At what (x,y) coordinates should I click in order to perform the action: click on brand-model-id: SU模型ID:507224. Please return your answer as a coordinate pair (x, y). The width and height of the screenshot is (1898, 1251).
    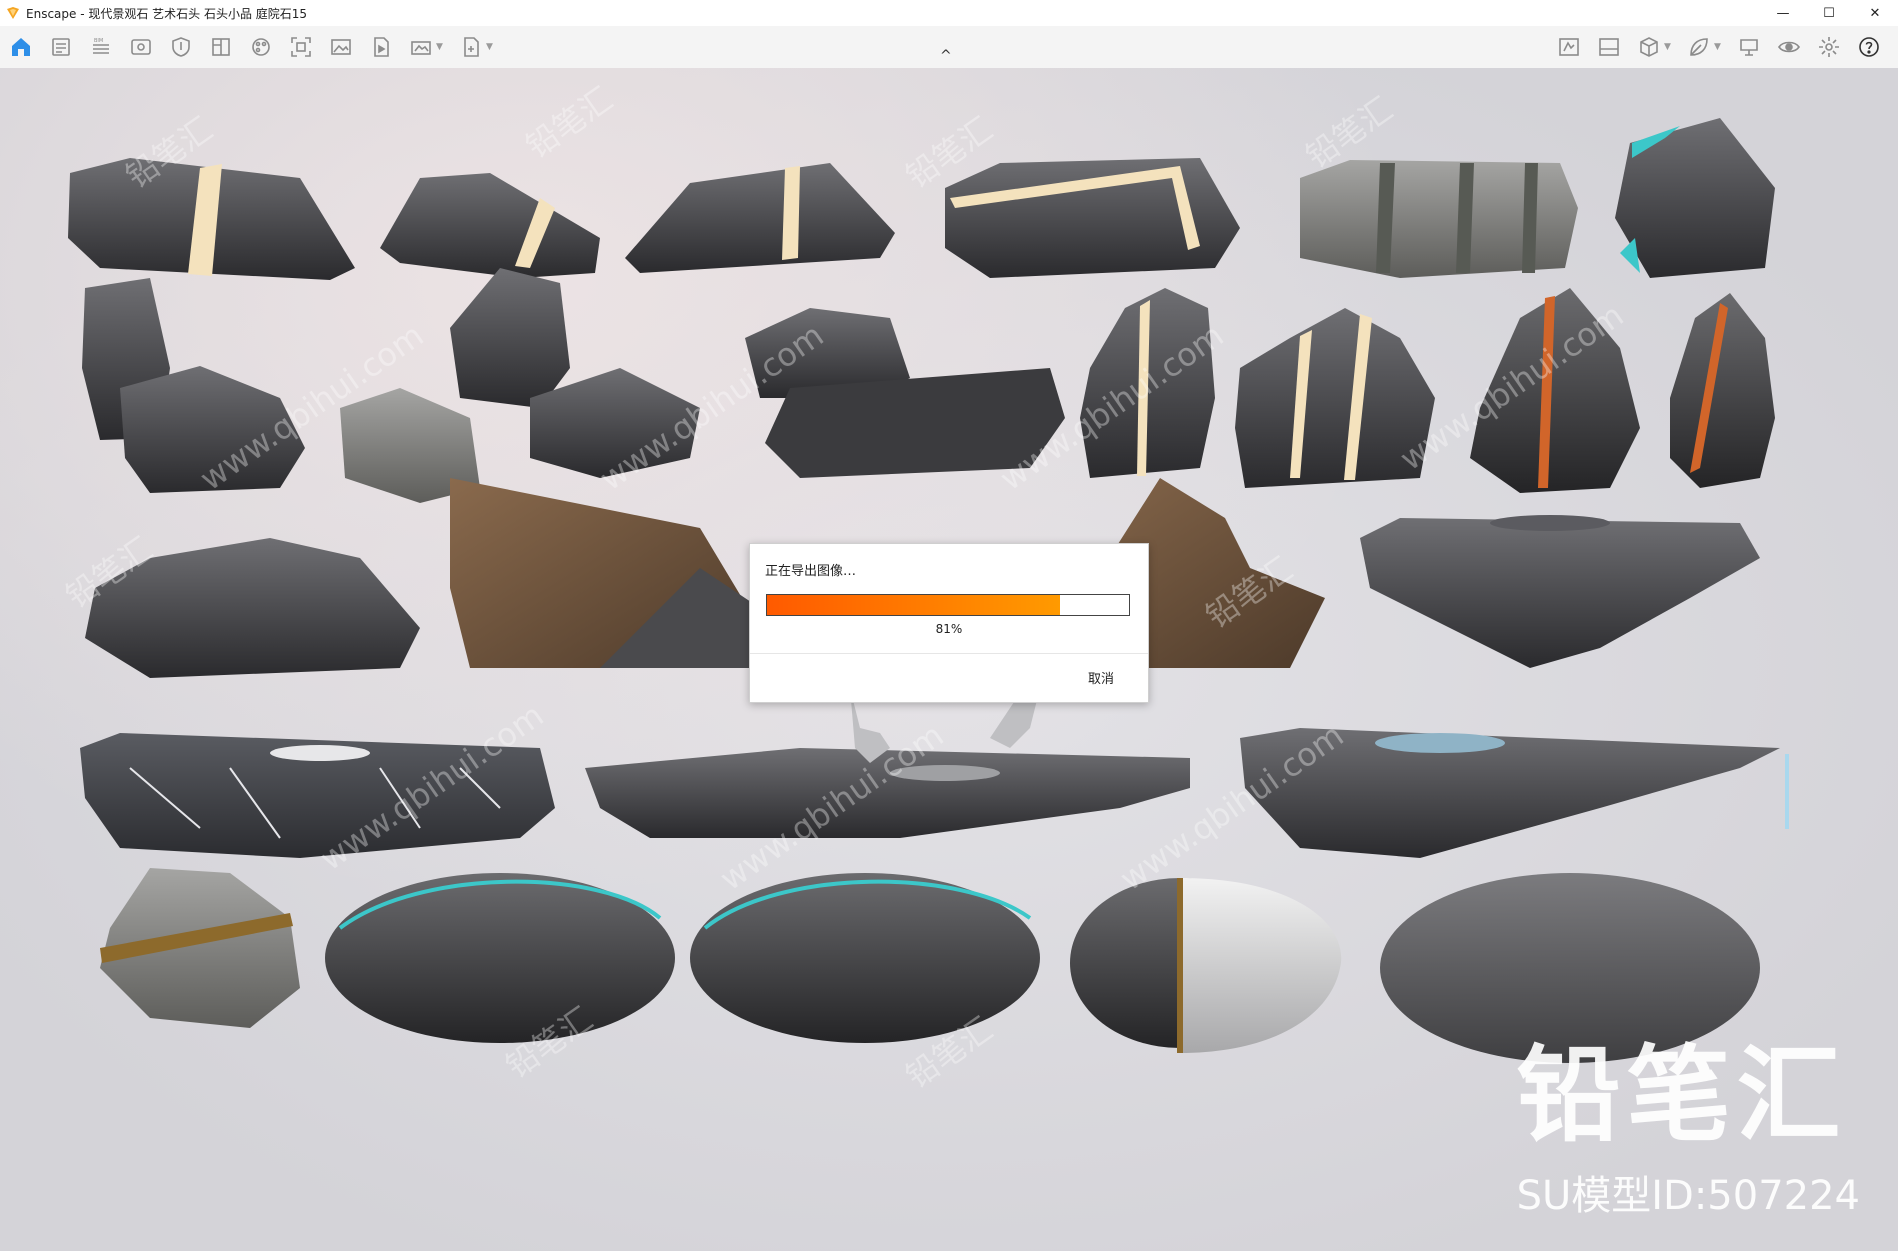
    Looking at the image, I should click on (1688, 1196).